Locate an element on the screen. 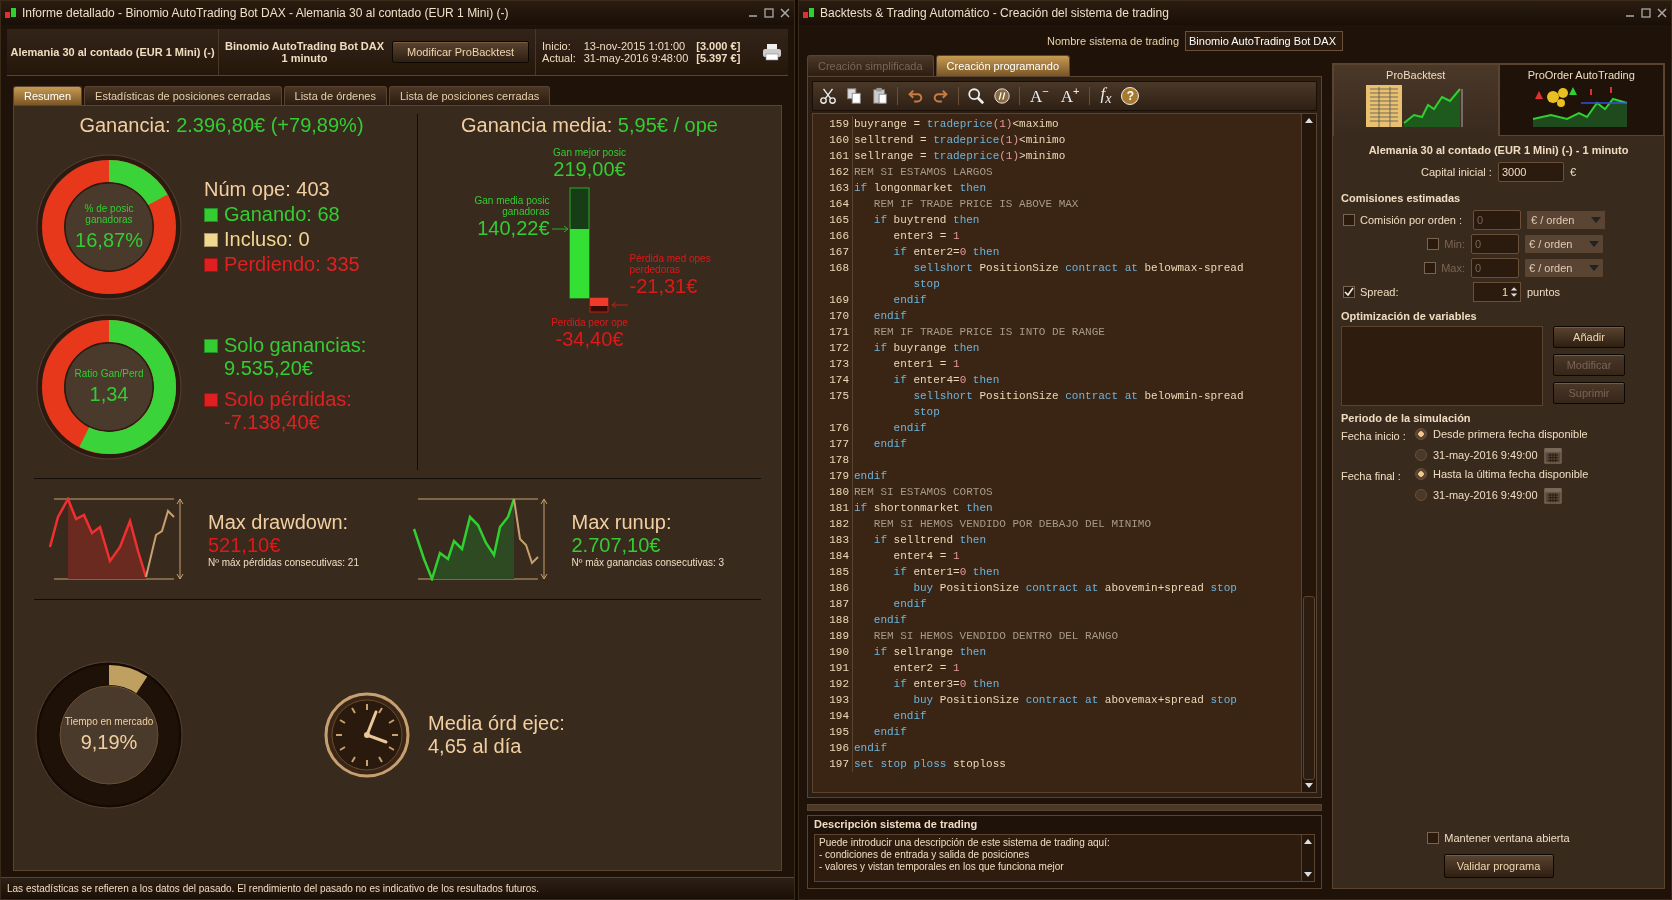  undo-icon is located at coordinates (915, 96).